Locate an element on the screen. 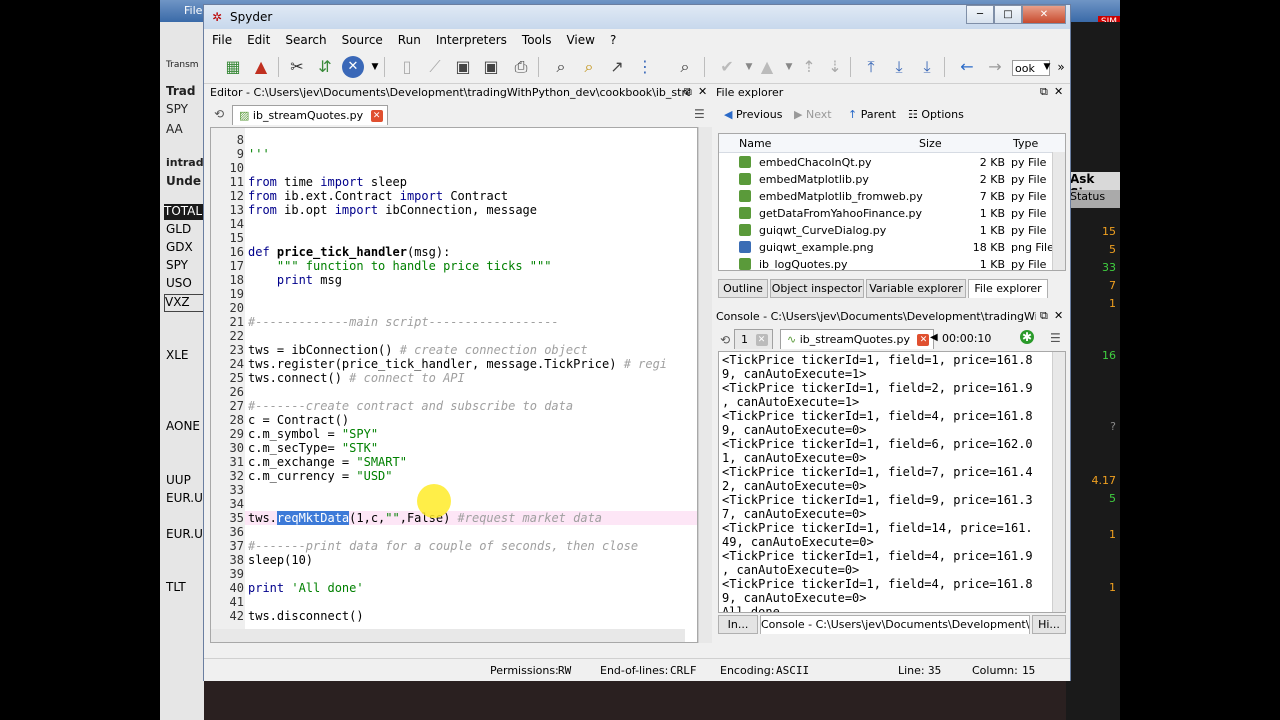  menu-source: Source is located at coordinates (362, 39).